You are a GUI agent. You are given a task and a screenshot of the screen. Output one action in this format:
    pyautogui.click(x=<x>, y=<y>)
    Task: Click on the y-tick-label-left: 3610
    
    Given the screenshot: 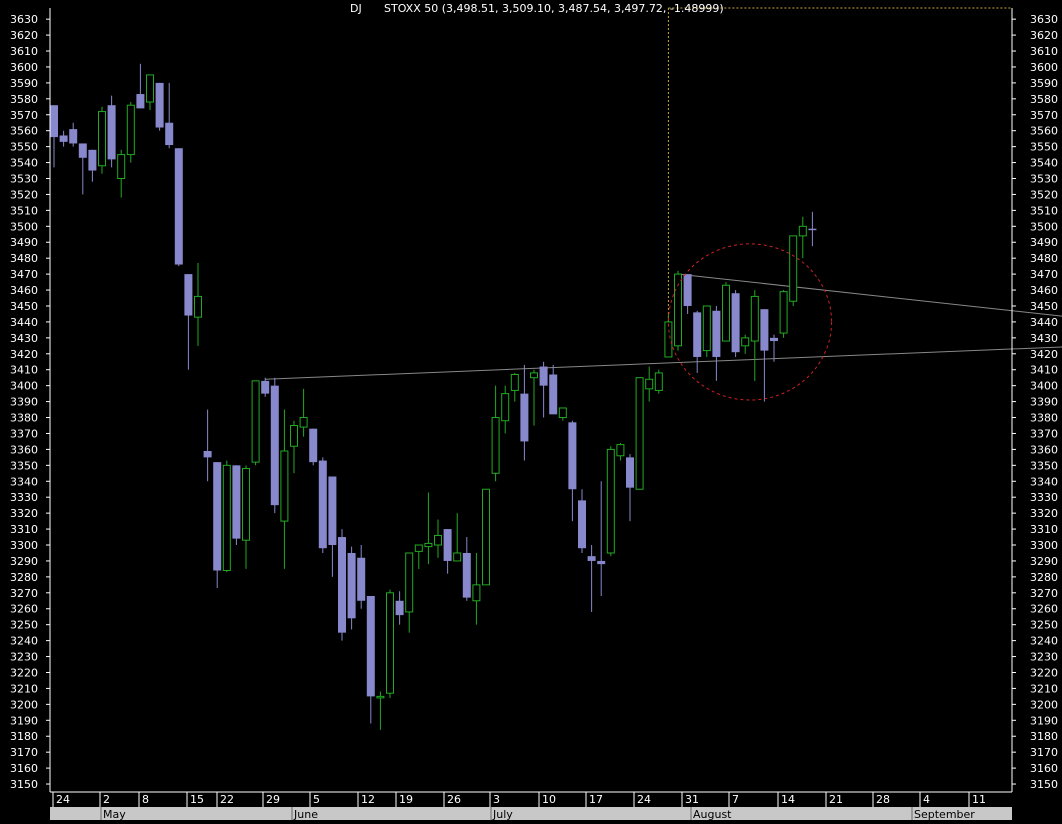 What is the action you would take?
    pyautogui.click(x=24, y=51)
    